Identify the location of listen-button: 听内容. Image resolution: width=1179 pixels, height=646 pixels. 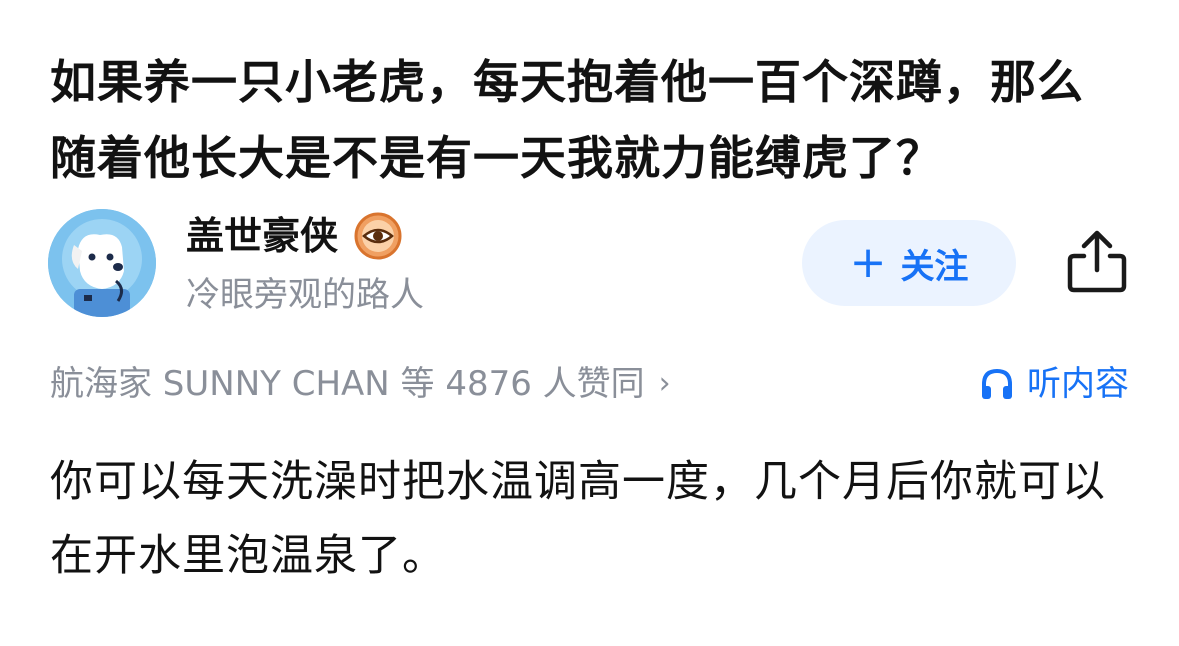
(1054, 384).